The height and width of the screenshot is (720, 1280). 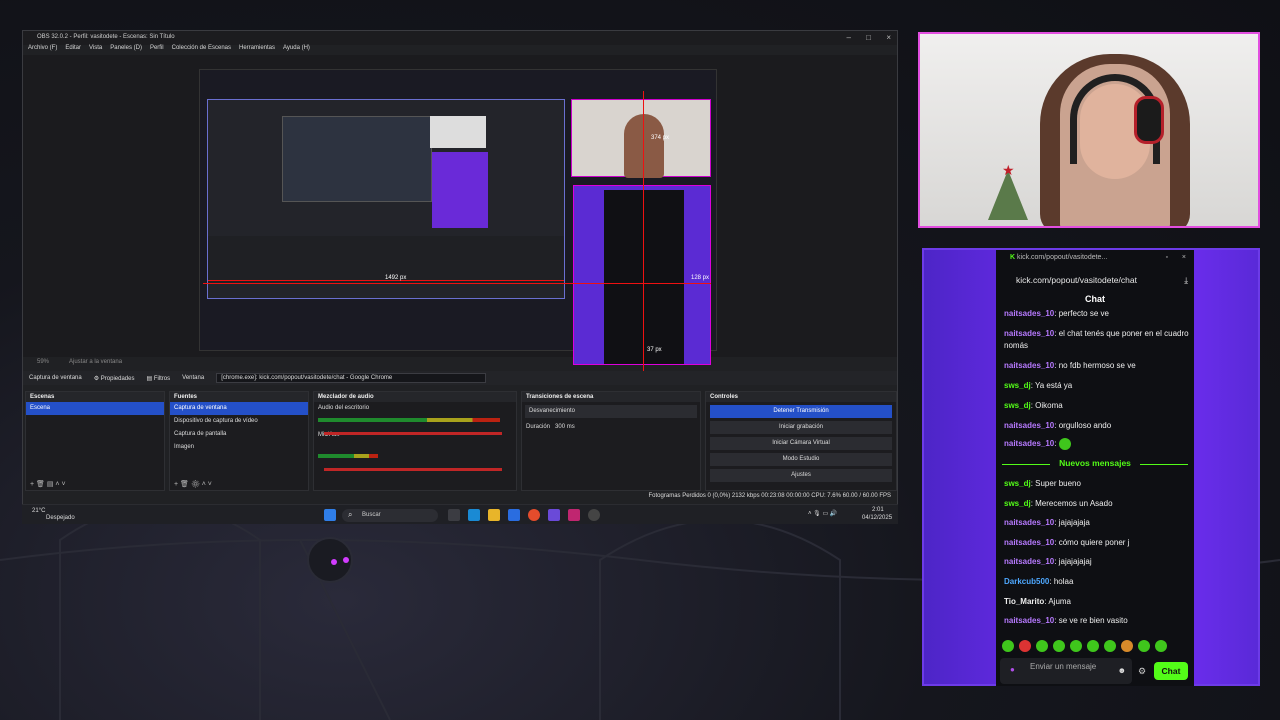 What do you see at coordinates (534, 515) in the screenshot?
I see `chrome-icon` at bounding box center [534, 515].